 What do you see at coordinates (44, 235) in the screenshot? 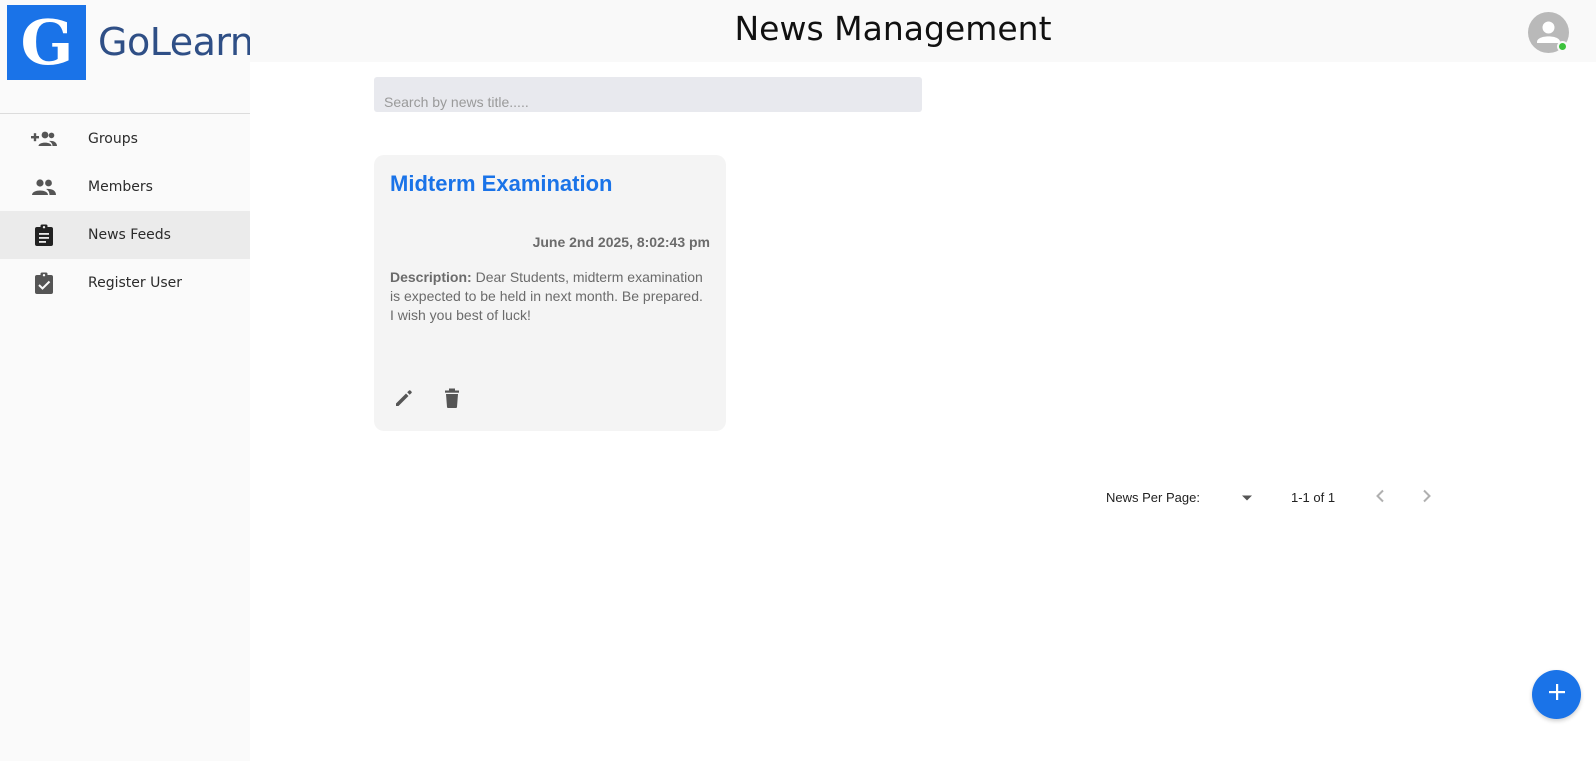
I see `assignment-icon` at bounding box center [44, 235].